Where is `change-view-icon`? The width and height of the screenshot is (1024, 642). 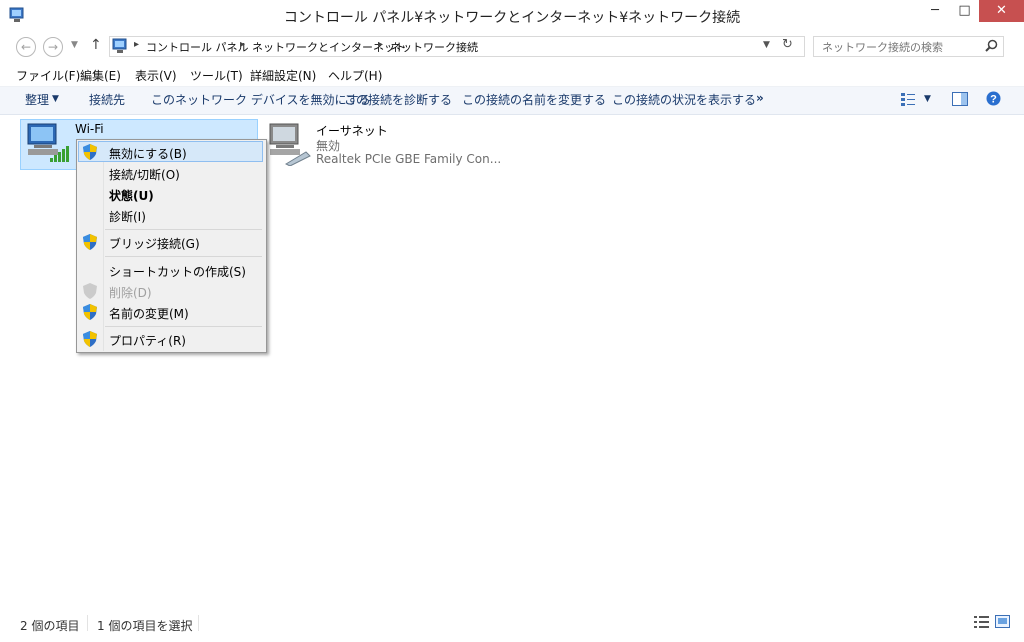 change-view-icon is located at coordinates (908, 99).